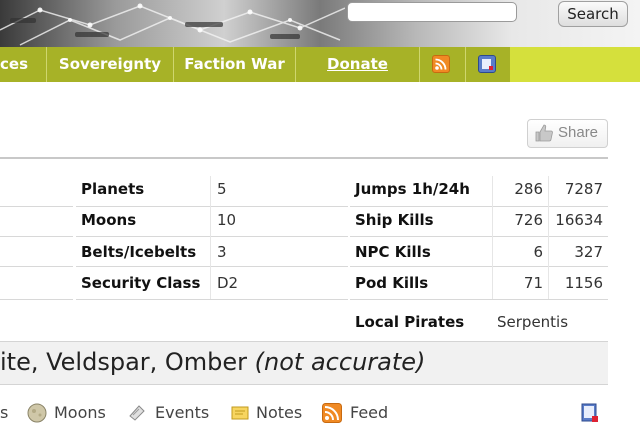 Image resolution: width=640 pixels, height=442 pixels. What do you see at coordinates (124, 362) in the screenshot?
I see `ore-list-text: ite, Veldspar, Omber` at bounding box center [124, 362].